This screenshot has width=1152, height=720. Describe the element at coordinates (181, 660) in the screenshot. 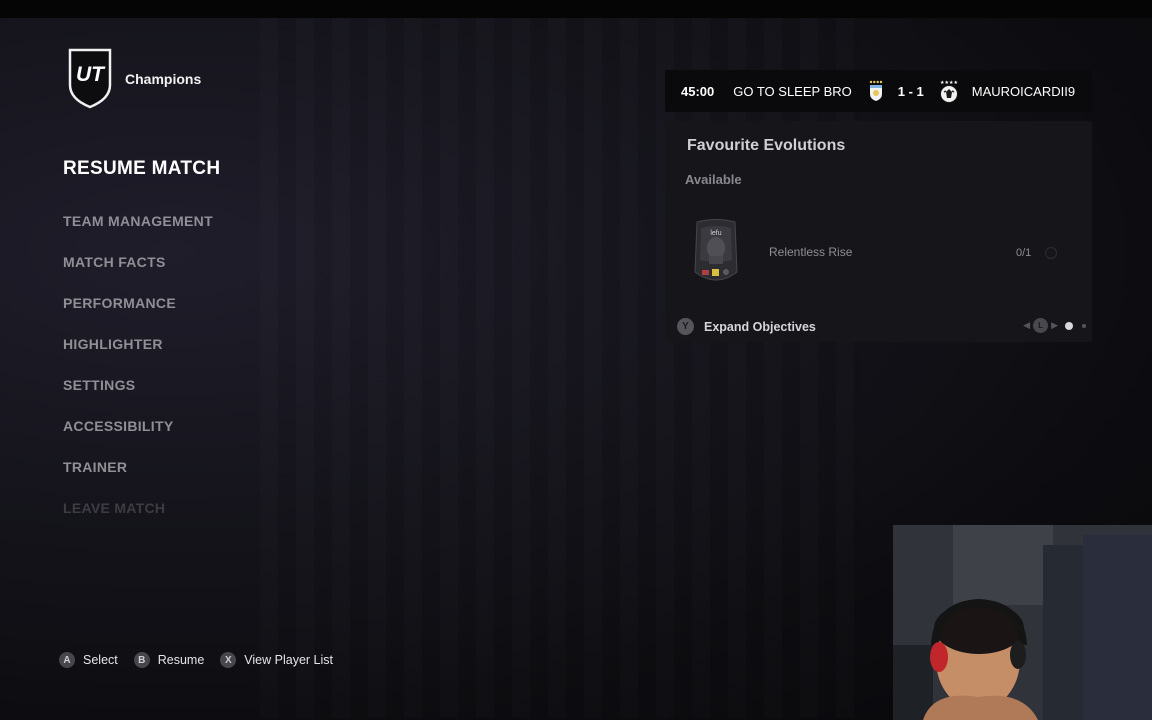

I see `hint-resume-label: Resume` at that location.